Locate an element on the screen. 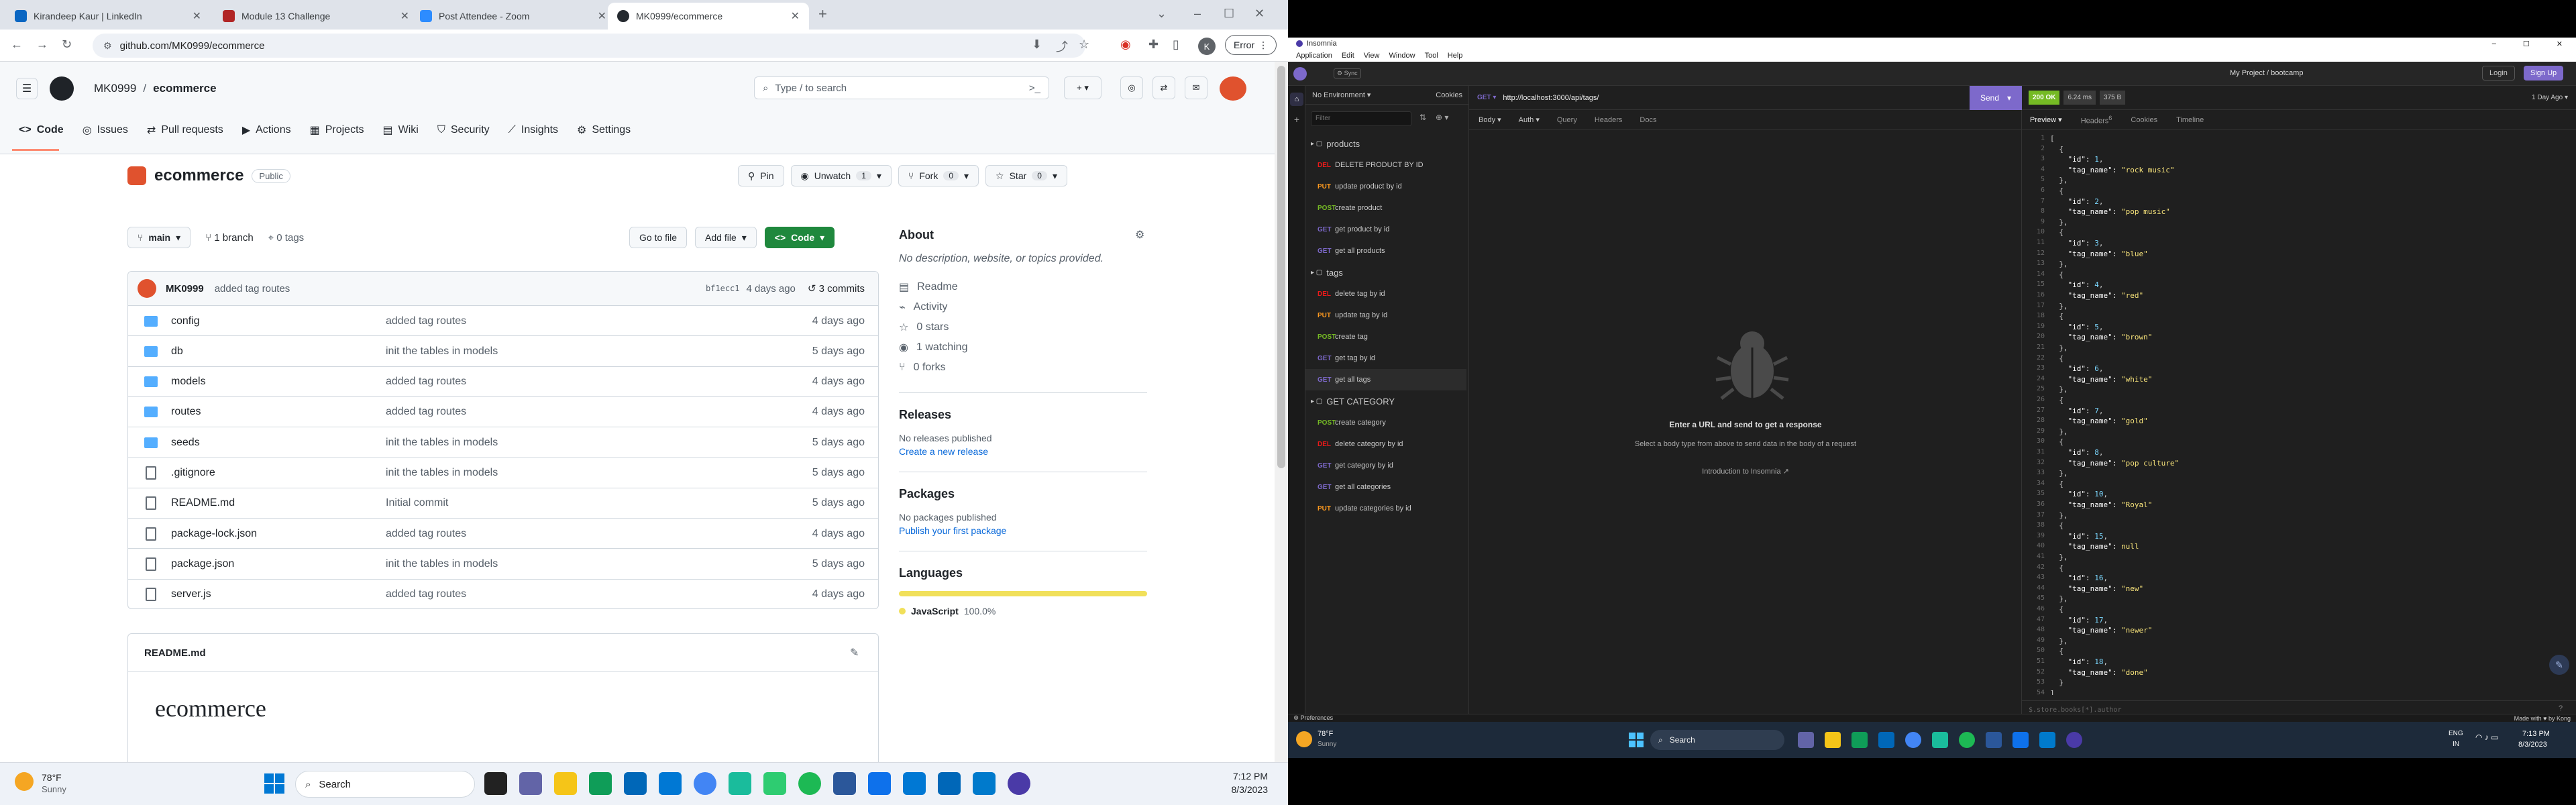 The width and height of the screenshot is (2576, 805). teams-icon is located at coordinates (1806, 740).